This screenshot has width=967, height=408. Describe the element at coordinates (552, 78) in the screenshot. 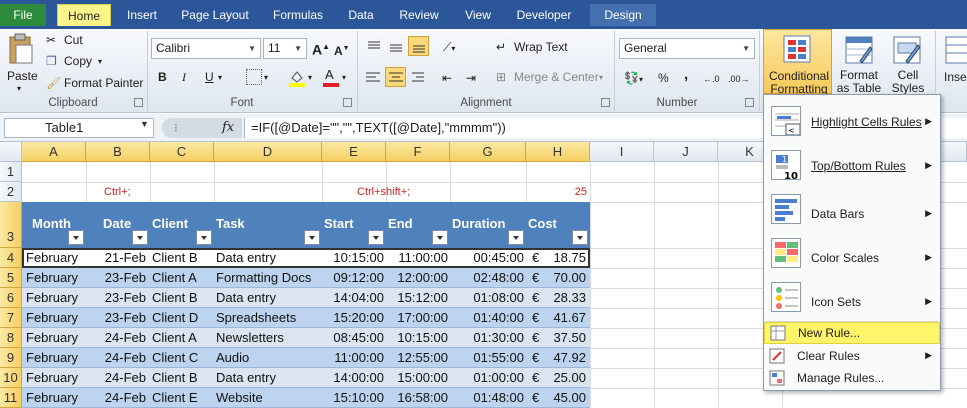

I see `merge-center-button: ⊞ Merge & Center ▾` at that location.